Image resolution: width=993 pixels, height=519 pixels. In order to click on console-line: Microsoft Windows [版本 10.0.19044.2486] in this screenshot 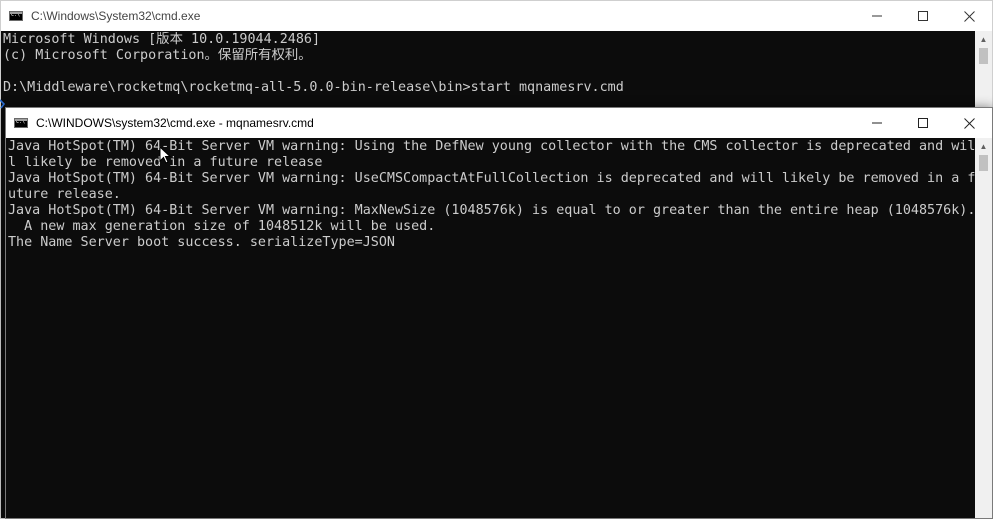, I will do `click(162, 39)`.